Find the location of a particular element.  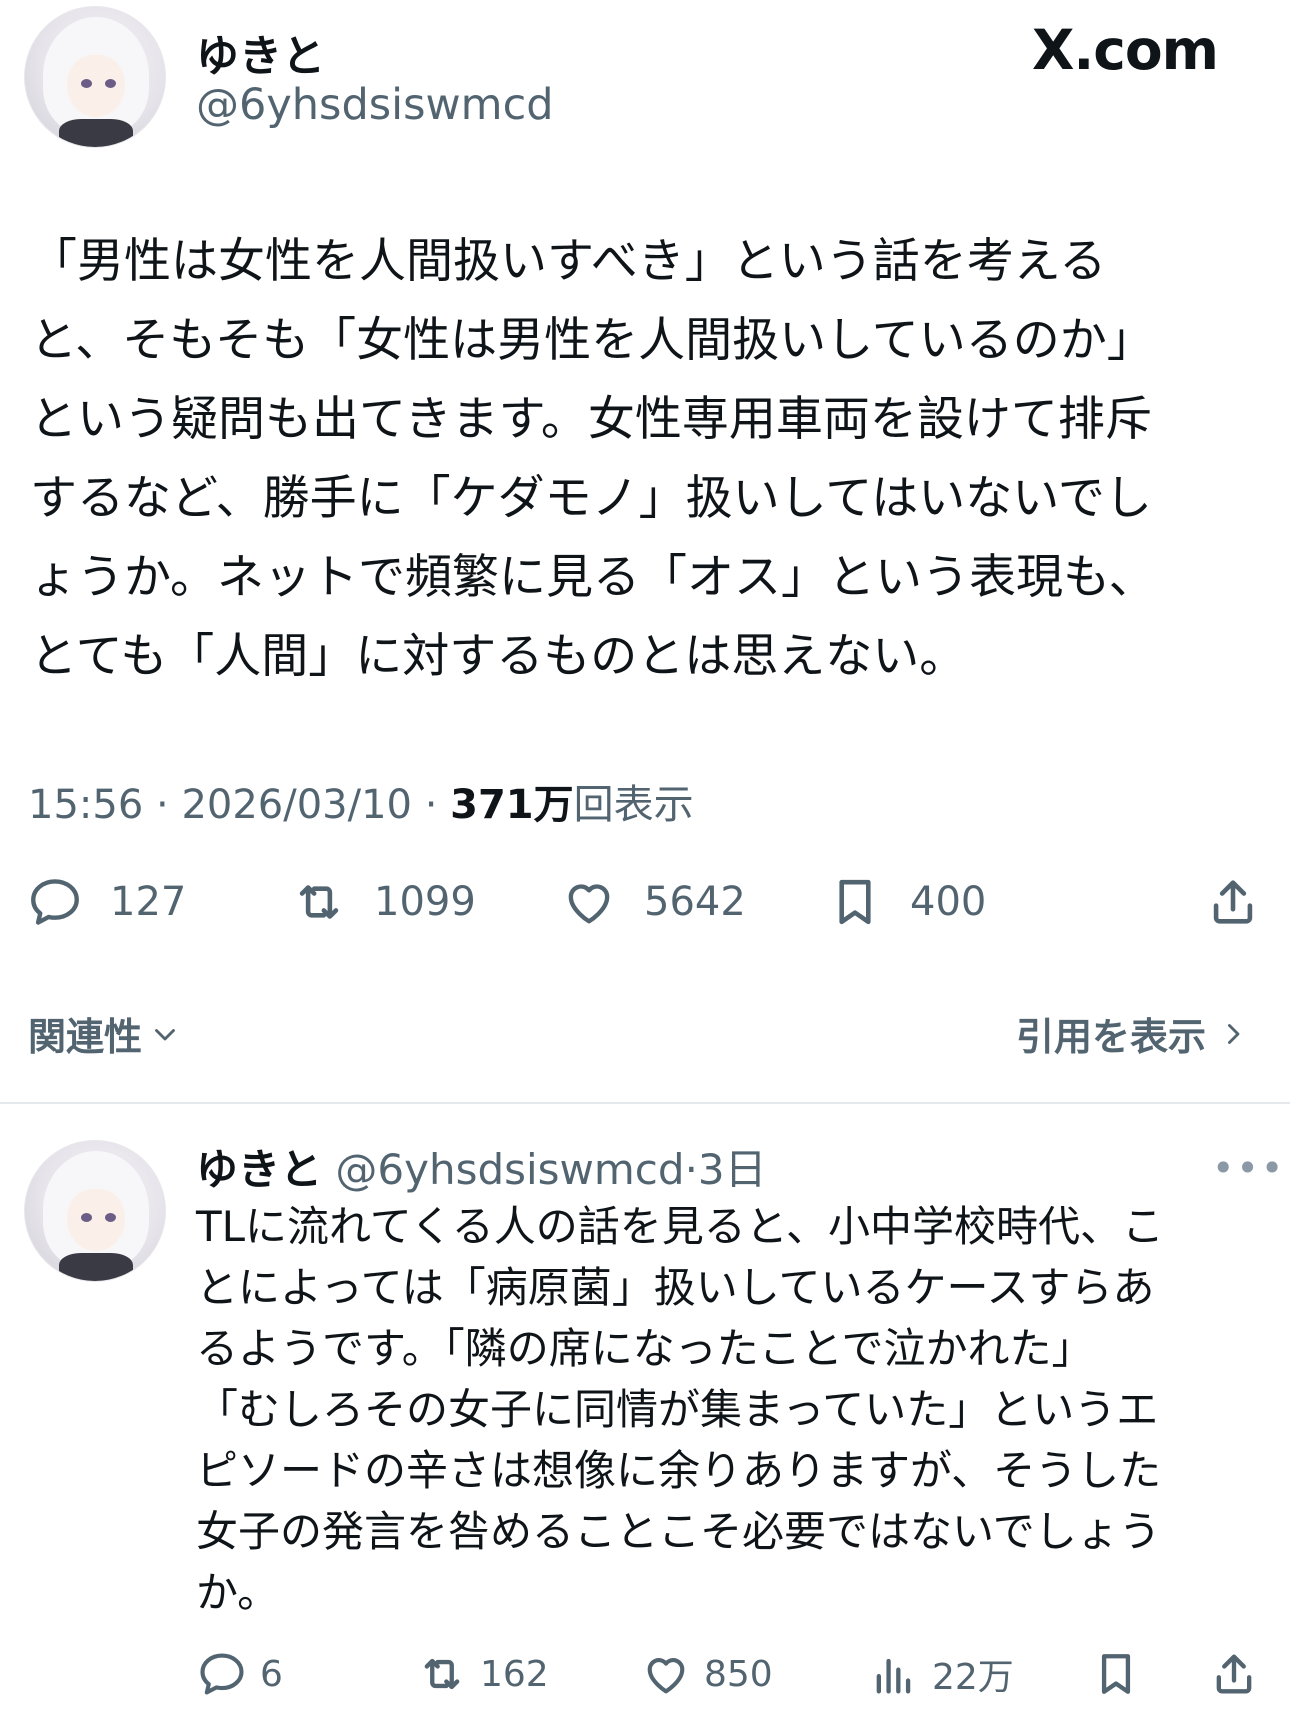

reply-count: 127 is located at coordinates (148, 902).